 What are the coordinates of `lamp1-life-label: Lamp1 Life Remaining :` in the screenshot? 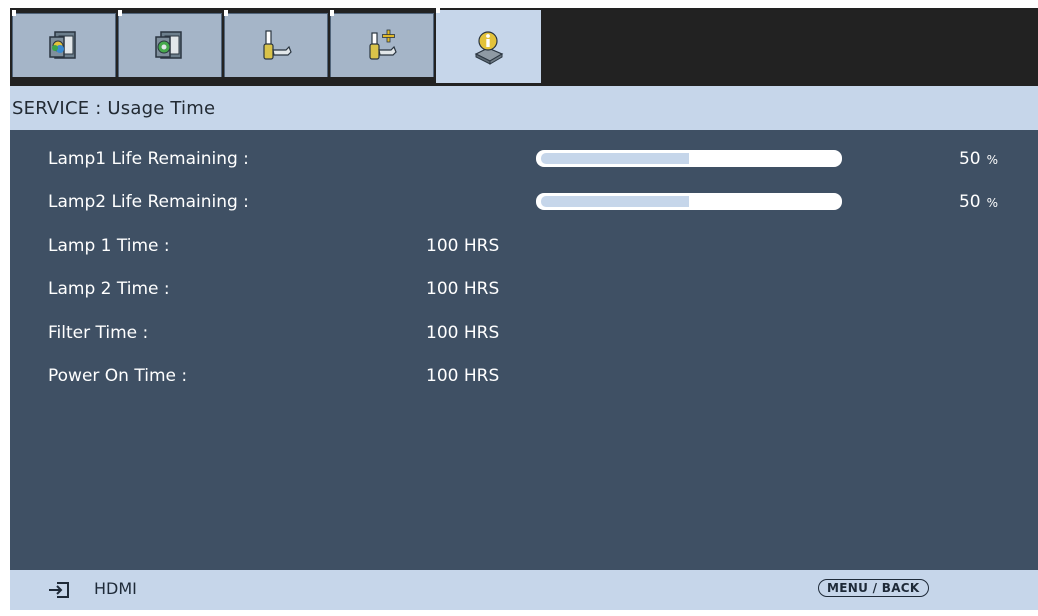 It's located at (148, 159).